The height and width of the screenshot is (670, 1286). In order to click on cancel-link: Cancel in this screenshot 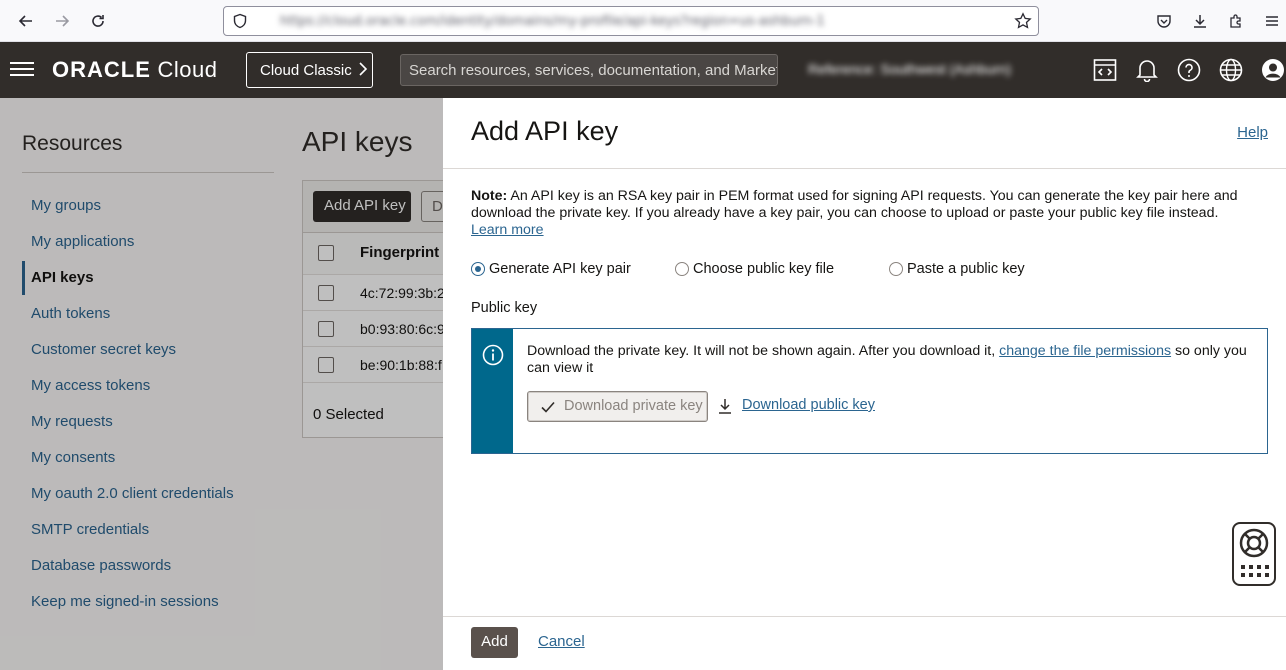, I will do `click(561, 641)`.